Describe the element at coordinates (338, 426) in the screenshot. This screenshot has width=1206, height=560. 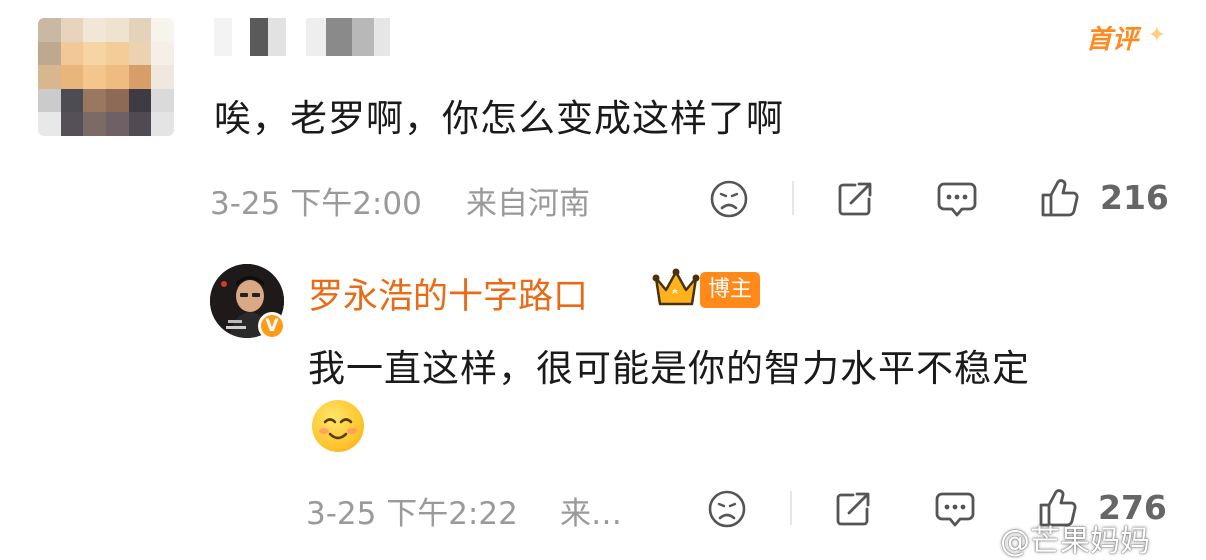
I see `smile-emoji-icon` at that location.